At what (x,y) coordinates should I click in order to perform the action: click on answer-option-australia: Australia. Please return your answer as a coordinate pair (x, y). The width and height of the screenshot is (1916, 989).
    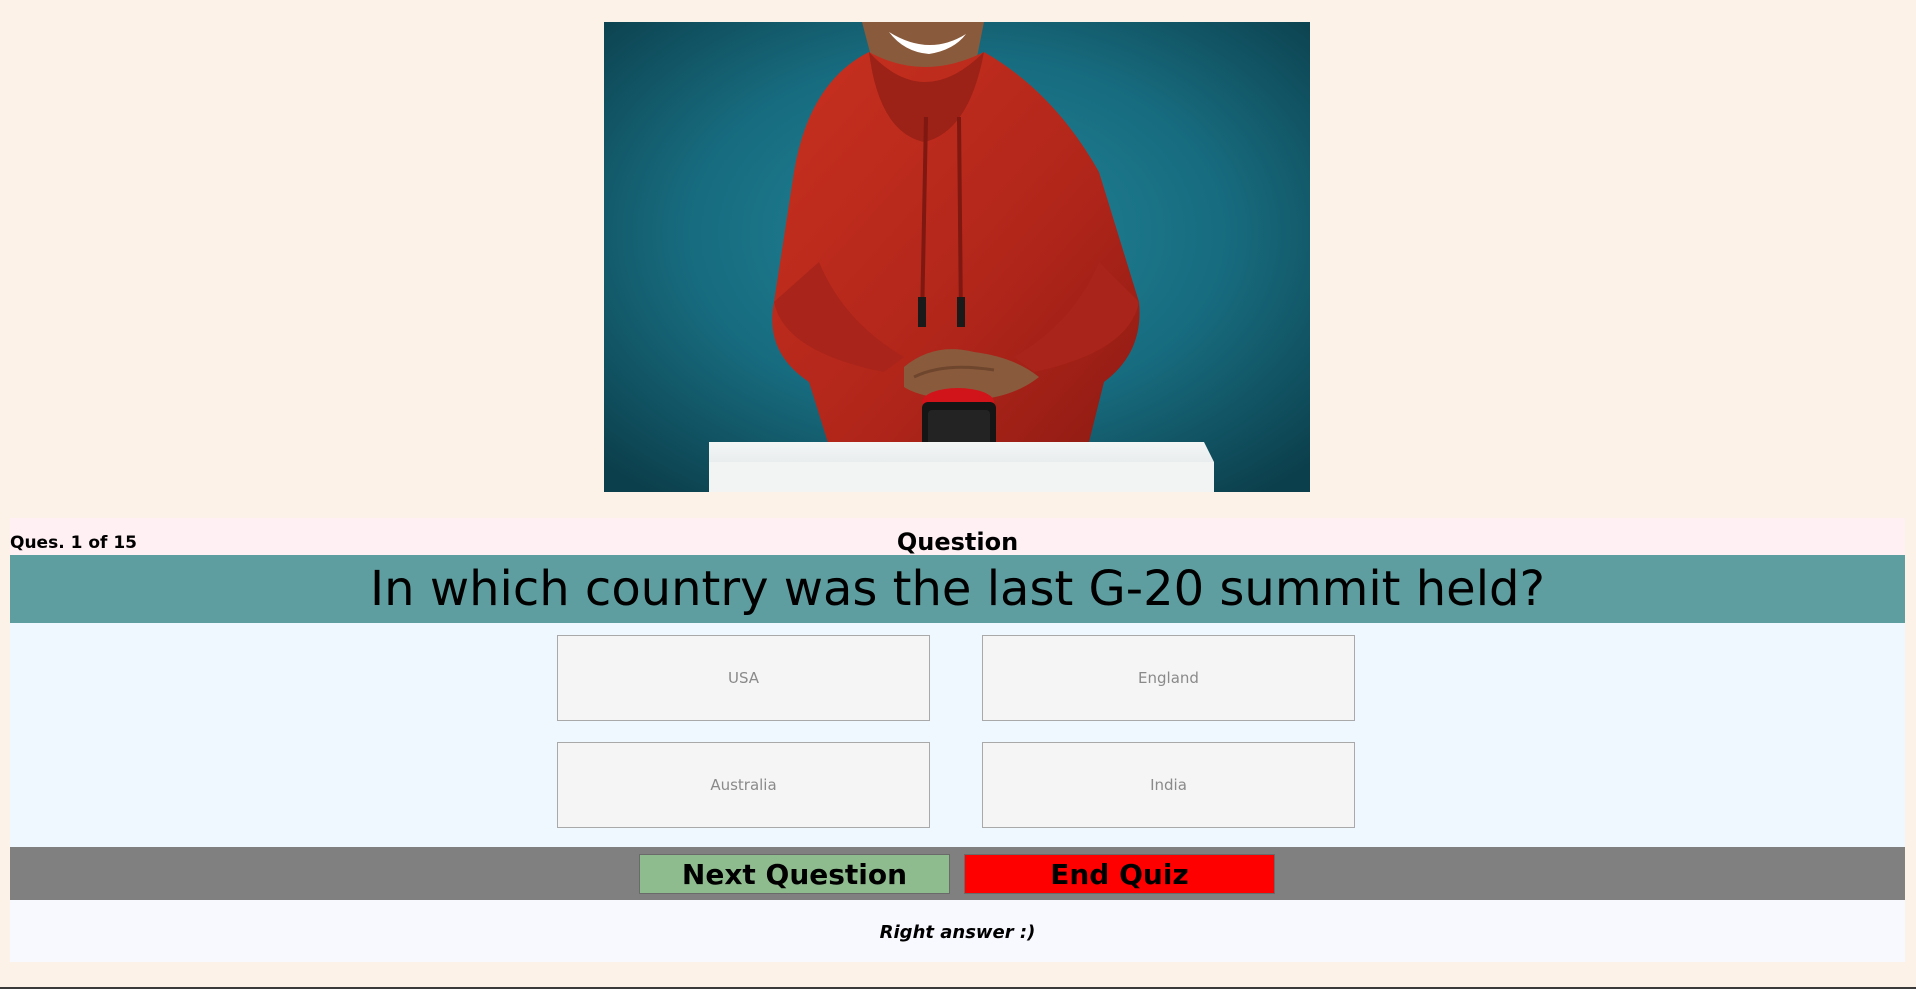
    Looking at the image, I should click on (743, 785).